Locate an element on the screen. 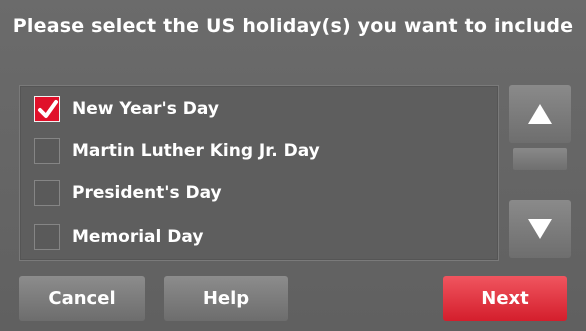 This screenshot has width=586, height=331. list-item-new-years-day: New Year's Day is located at coordinates (126, 109).